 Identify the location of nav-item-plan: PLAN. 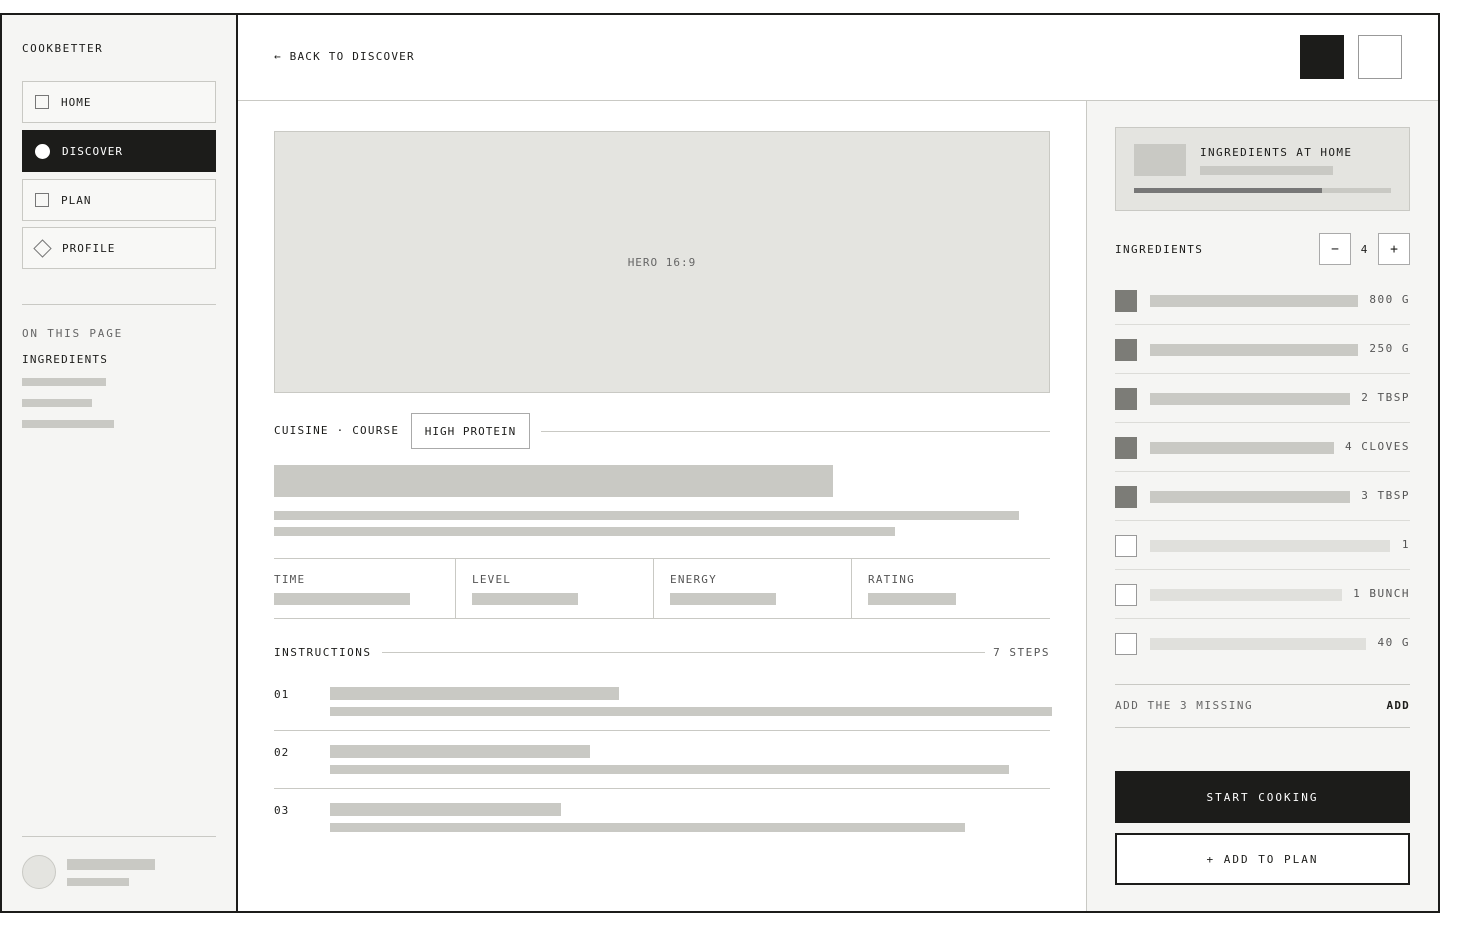
(119, 200).